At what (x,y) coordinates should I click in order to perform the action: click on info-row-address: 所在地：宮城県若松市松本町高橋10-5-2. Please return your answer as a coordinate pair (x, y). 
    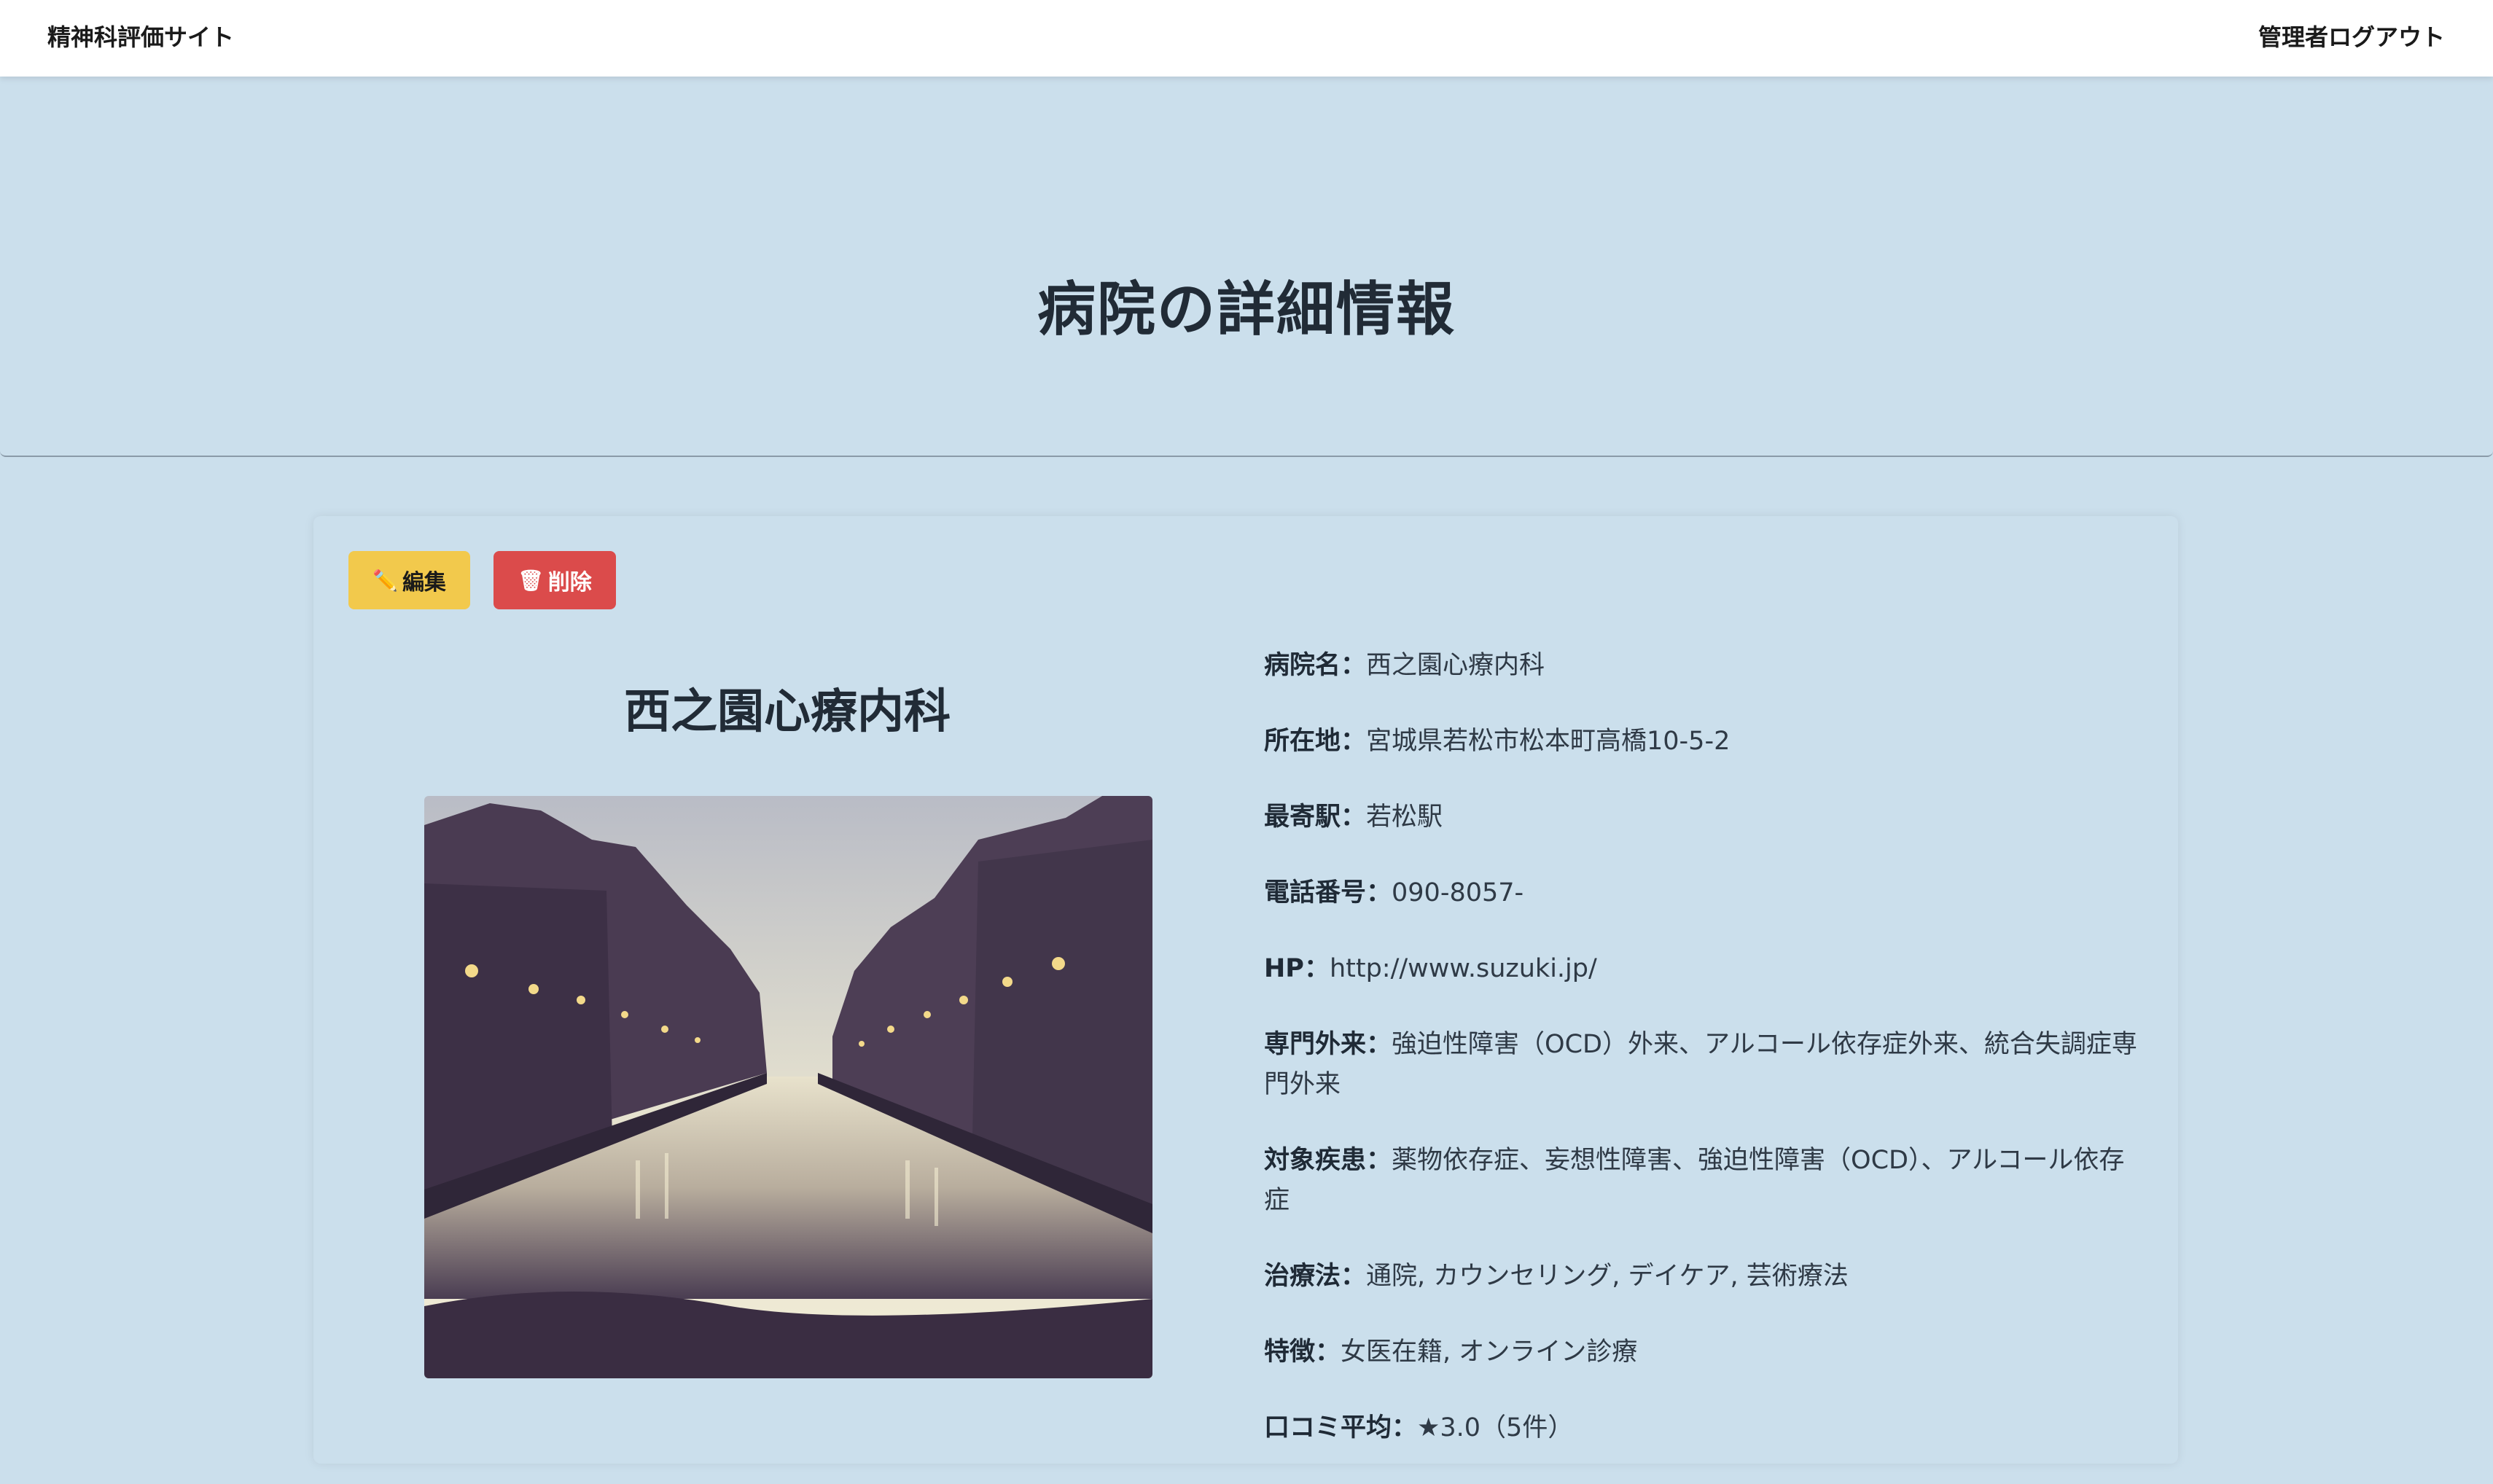
    Looking at the image, I should click on (1497, 741).